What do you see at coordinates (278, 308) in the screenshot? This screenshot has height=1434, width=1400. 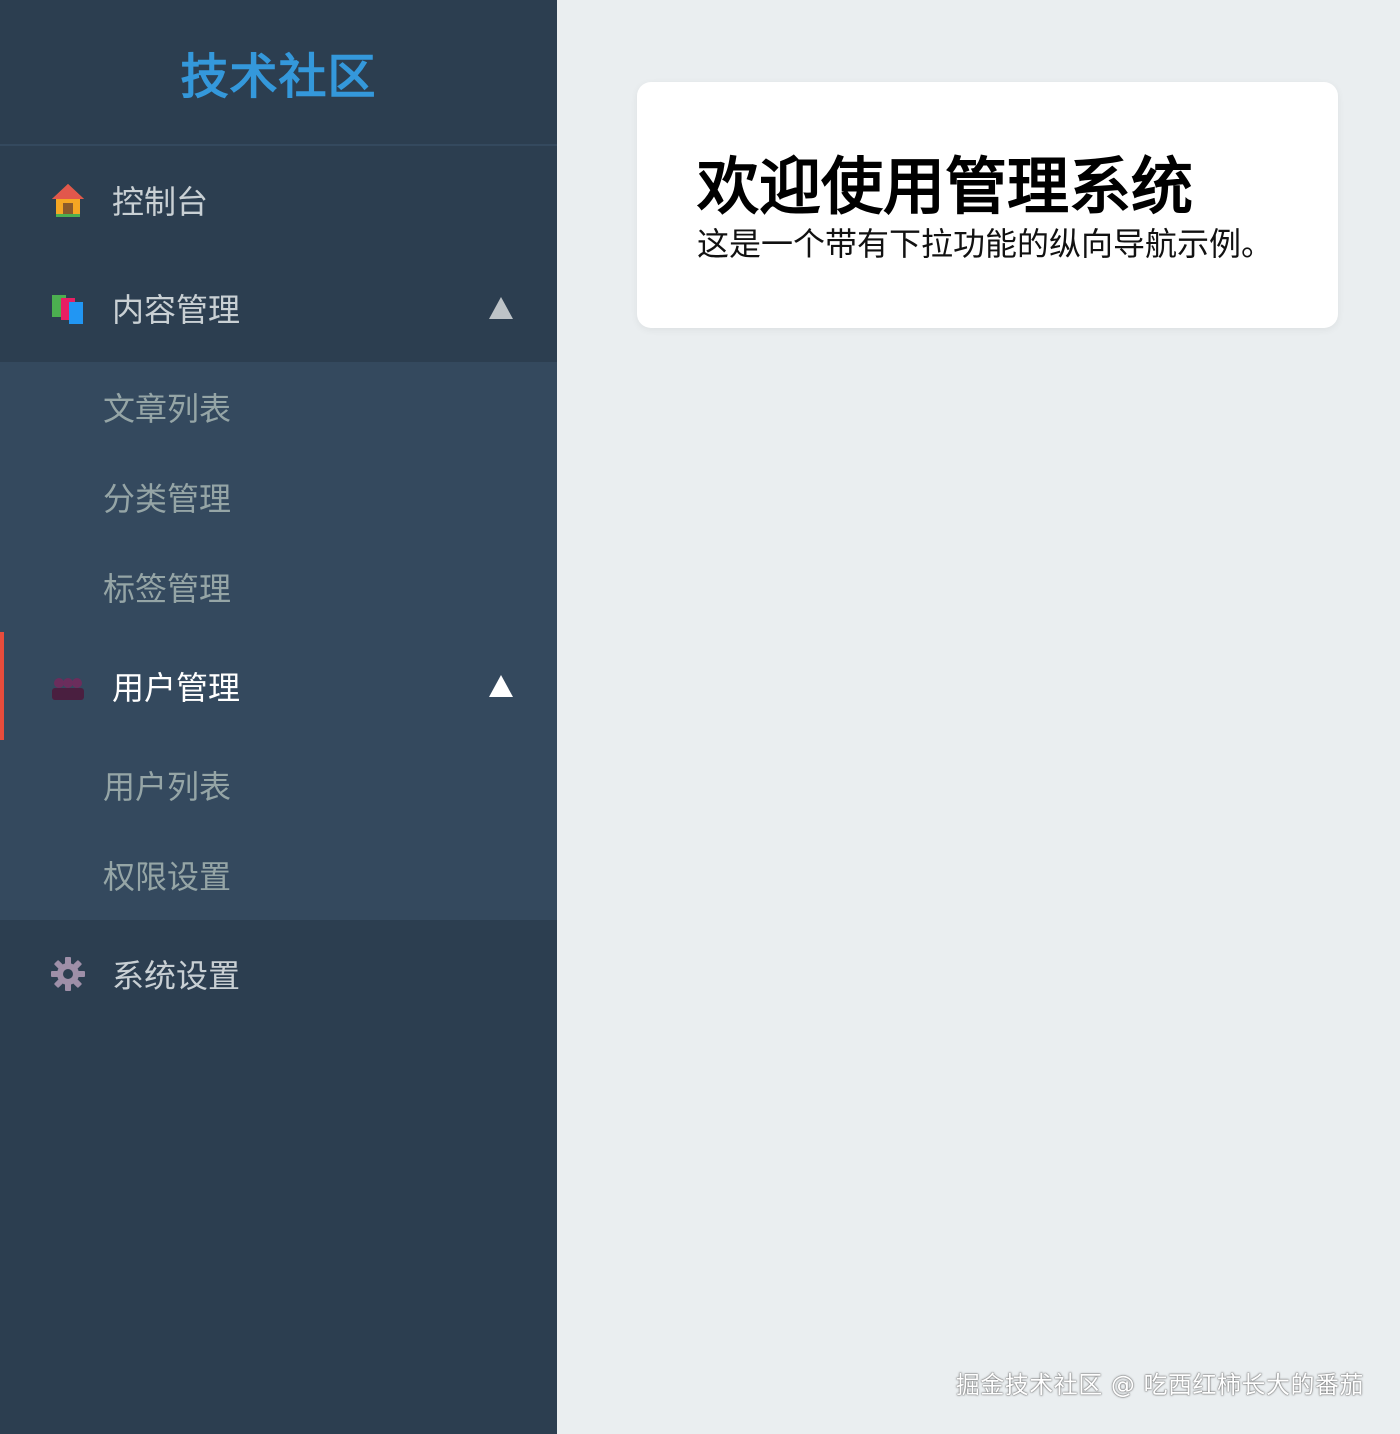 I see `menu-item-content: 内容管理` at bounding box center [278, 308].